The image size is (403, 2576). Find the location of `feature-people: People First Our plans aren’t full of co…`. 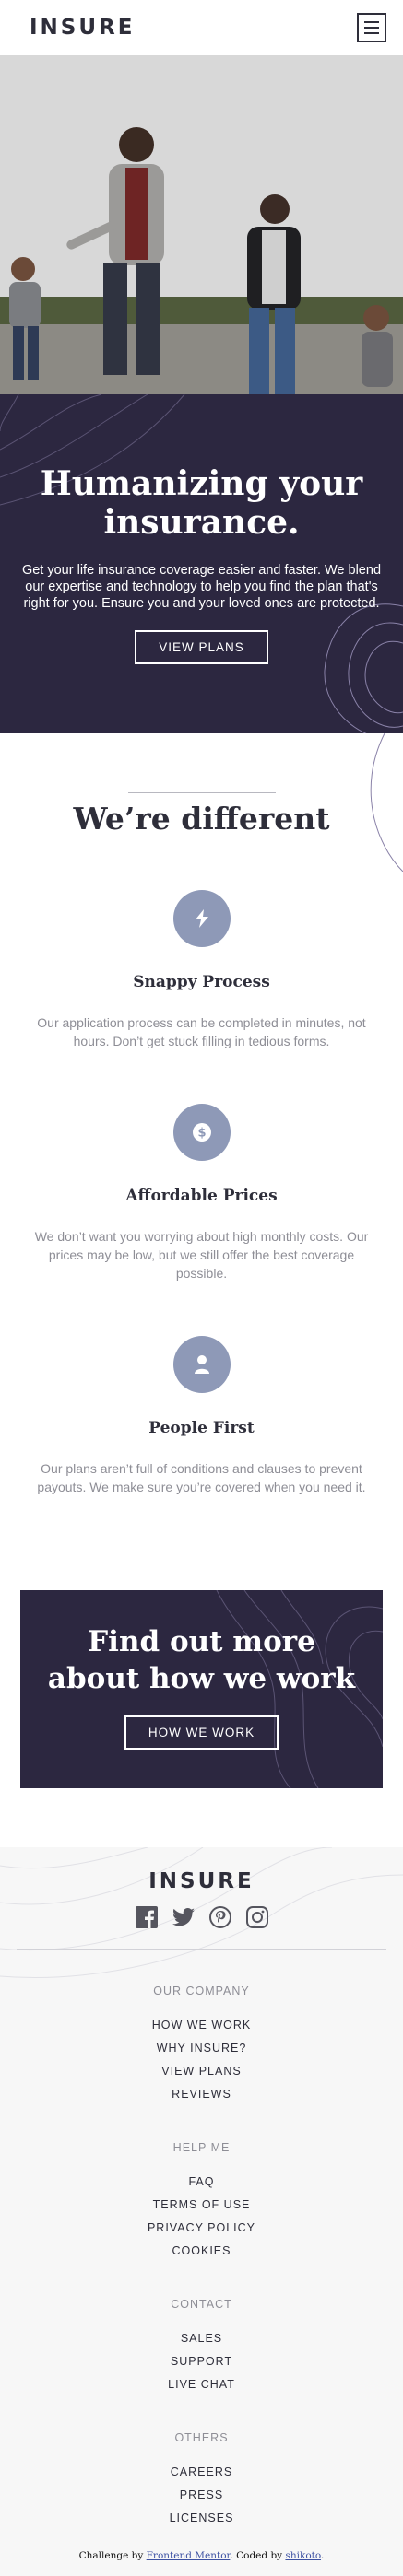

feature-people: People First Our plans aren’t full of co… is located at coordinates (201, 1416).